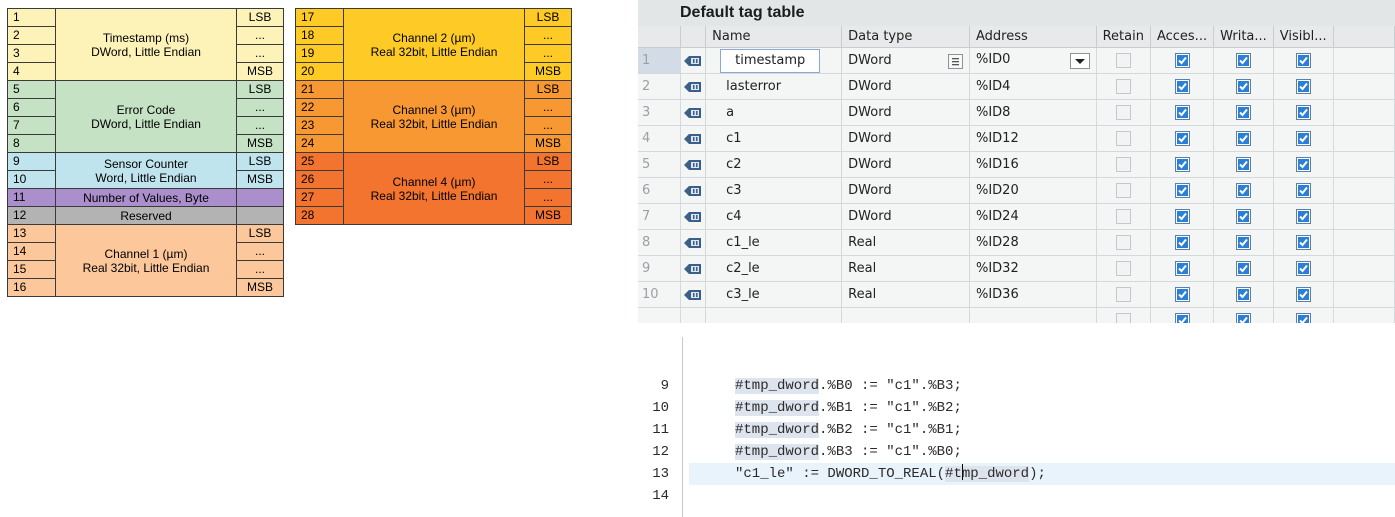 The width and height of the screenshot is (1395, 517). Describe the element at coordinates (1016, 294) in the screenshot. I see `tag-row: 10 c3_le Real %ID36` at that location.